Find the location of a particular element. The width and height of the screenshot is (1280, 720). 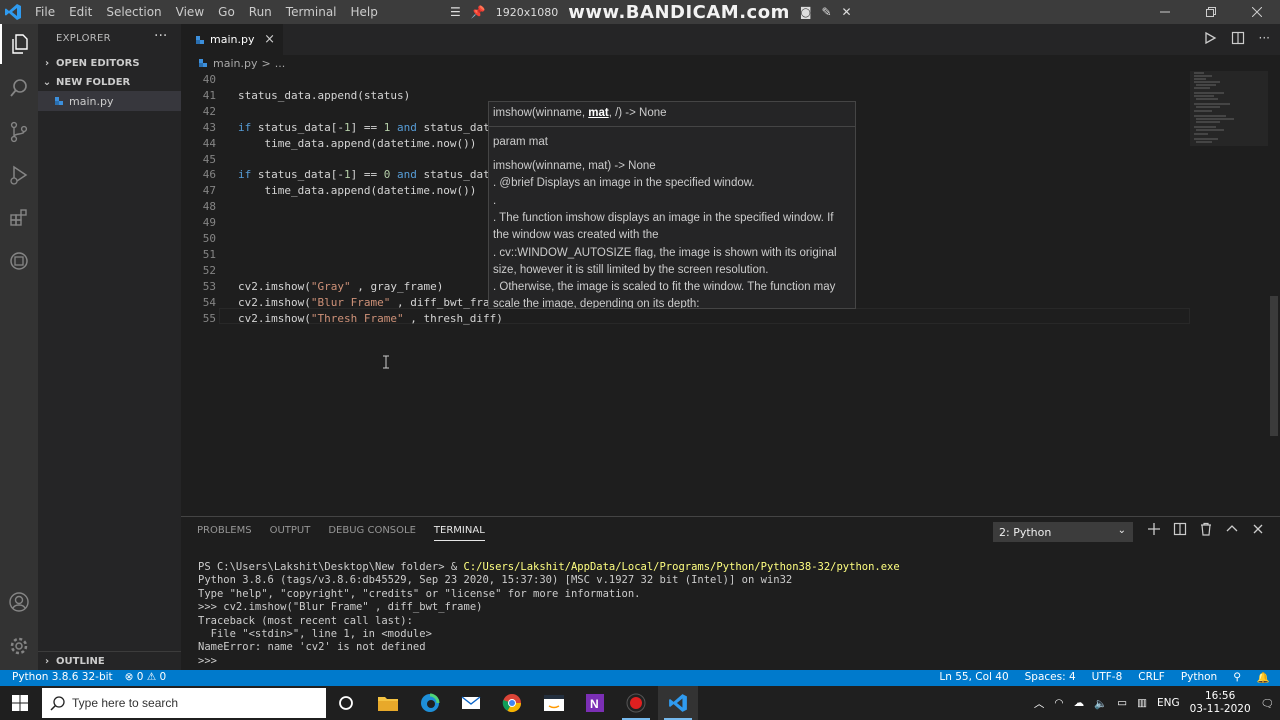

mail-app is located at coordinates (471, 703).